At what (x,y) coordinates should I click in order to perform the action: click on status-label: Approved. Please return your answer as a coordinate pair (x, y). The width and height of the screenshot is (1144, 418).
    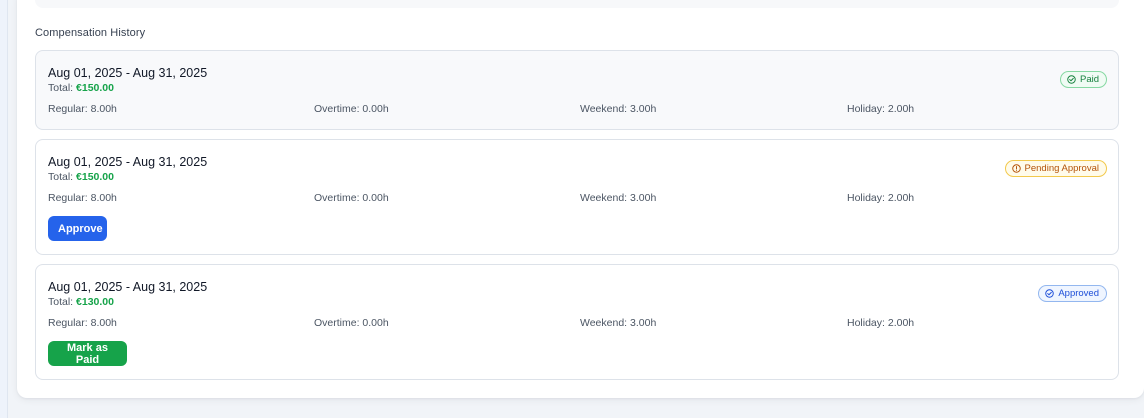
    Looking at the image, I should click on (1078, 293).